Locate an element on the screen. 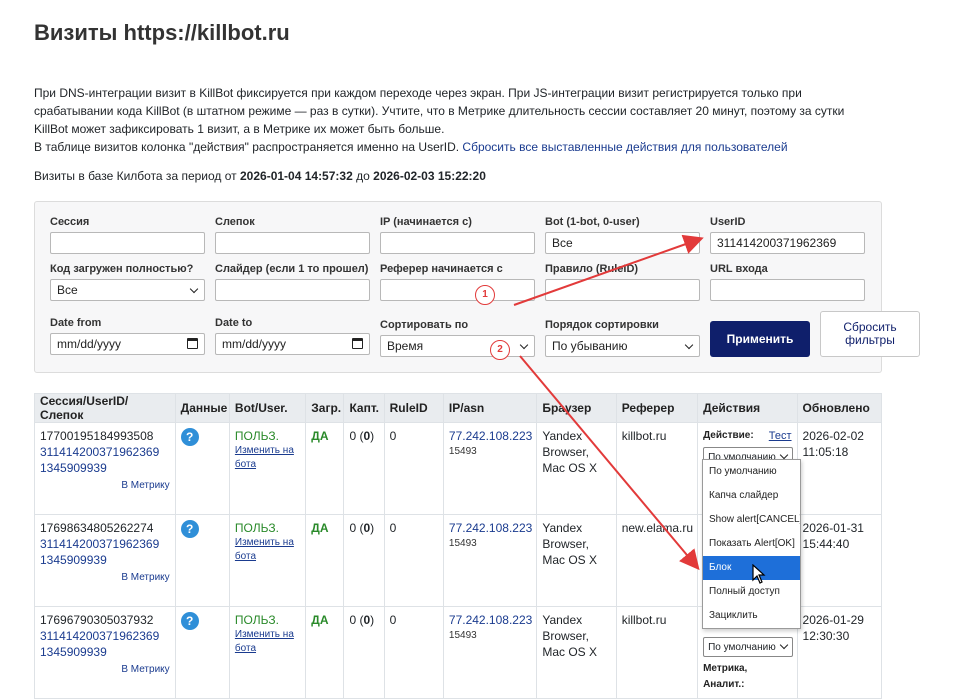  date-to-label: Date to is located at coordinates (234, 323).